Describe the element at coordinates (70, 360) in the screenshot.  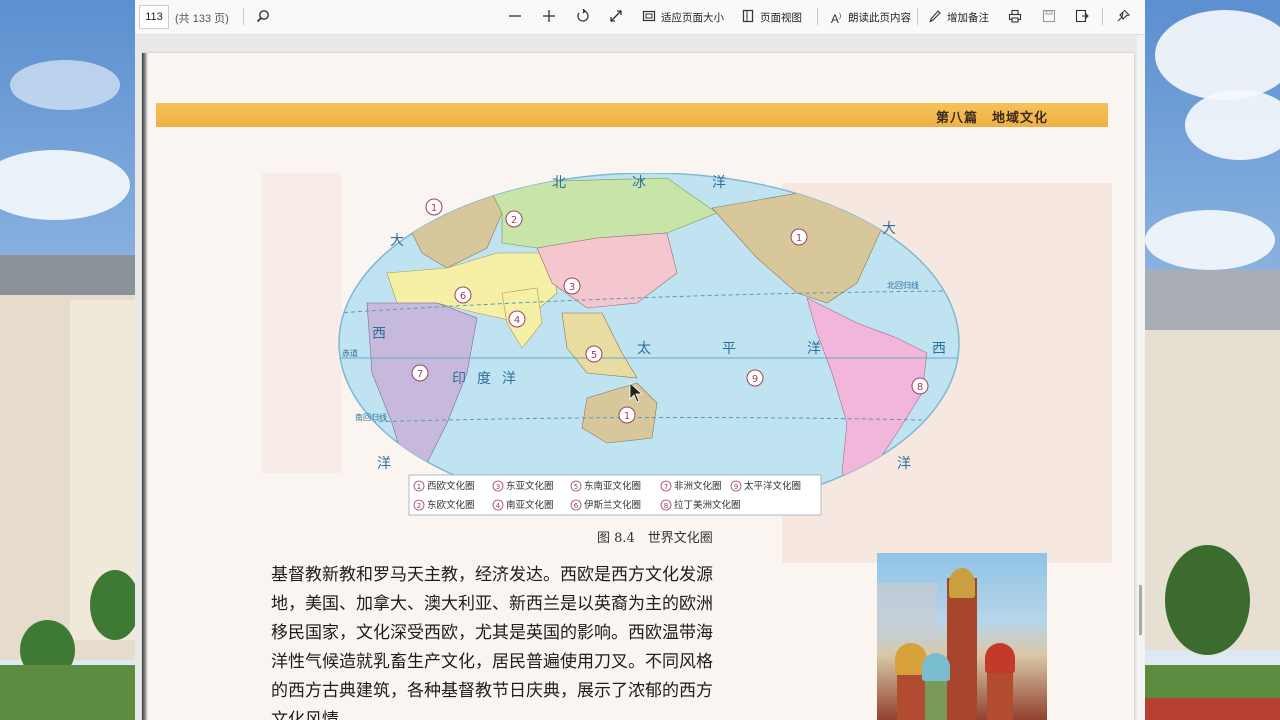
I see `desktop-wallpaper-left` at that location.